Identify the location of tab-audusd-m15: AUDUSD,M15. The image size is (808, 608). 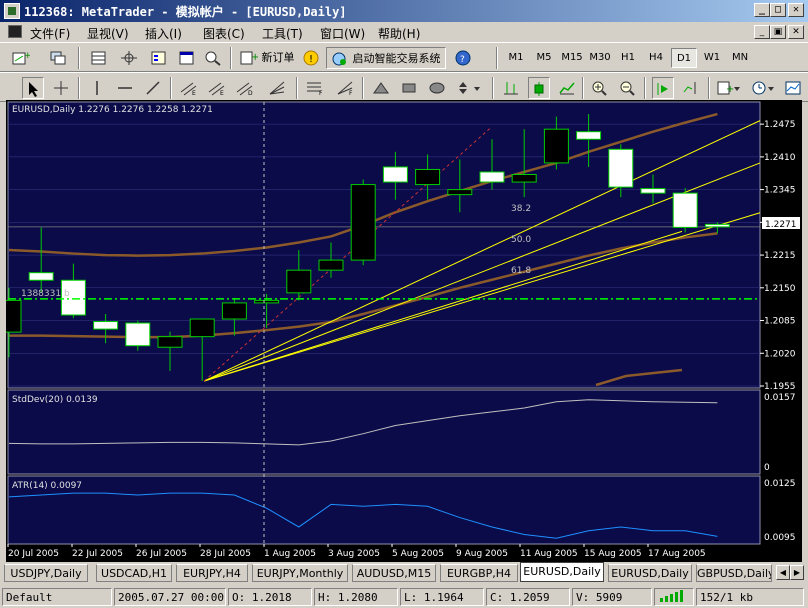
(394, 573).